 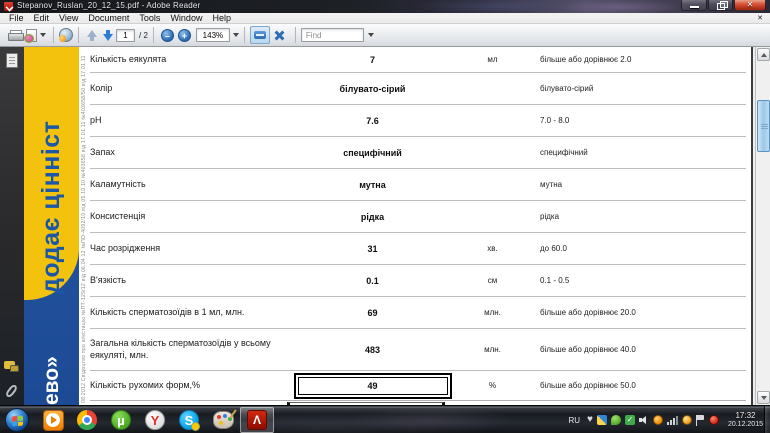 What do you see at coordinates (767, 419) in the screenshot?
I see `show-desktop-button` at bounding box center [767, 419].